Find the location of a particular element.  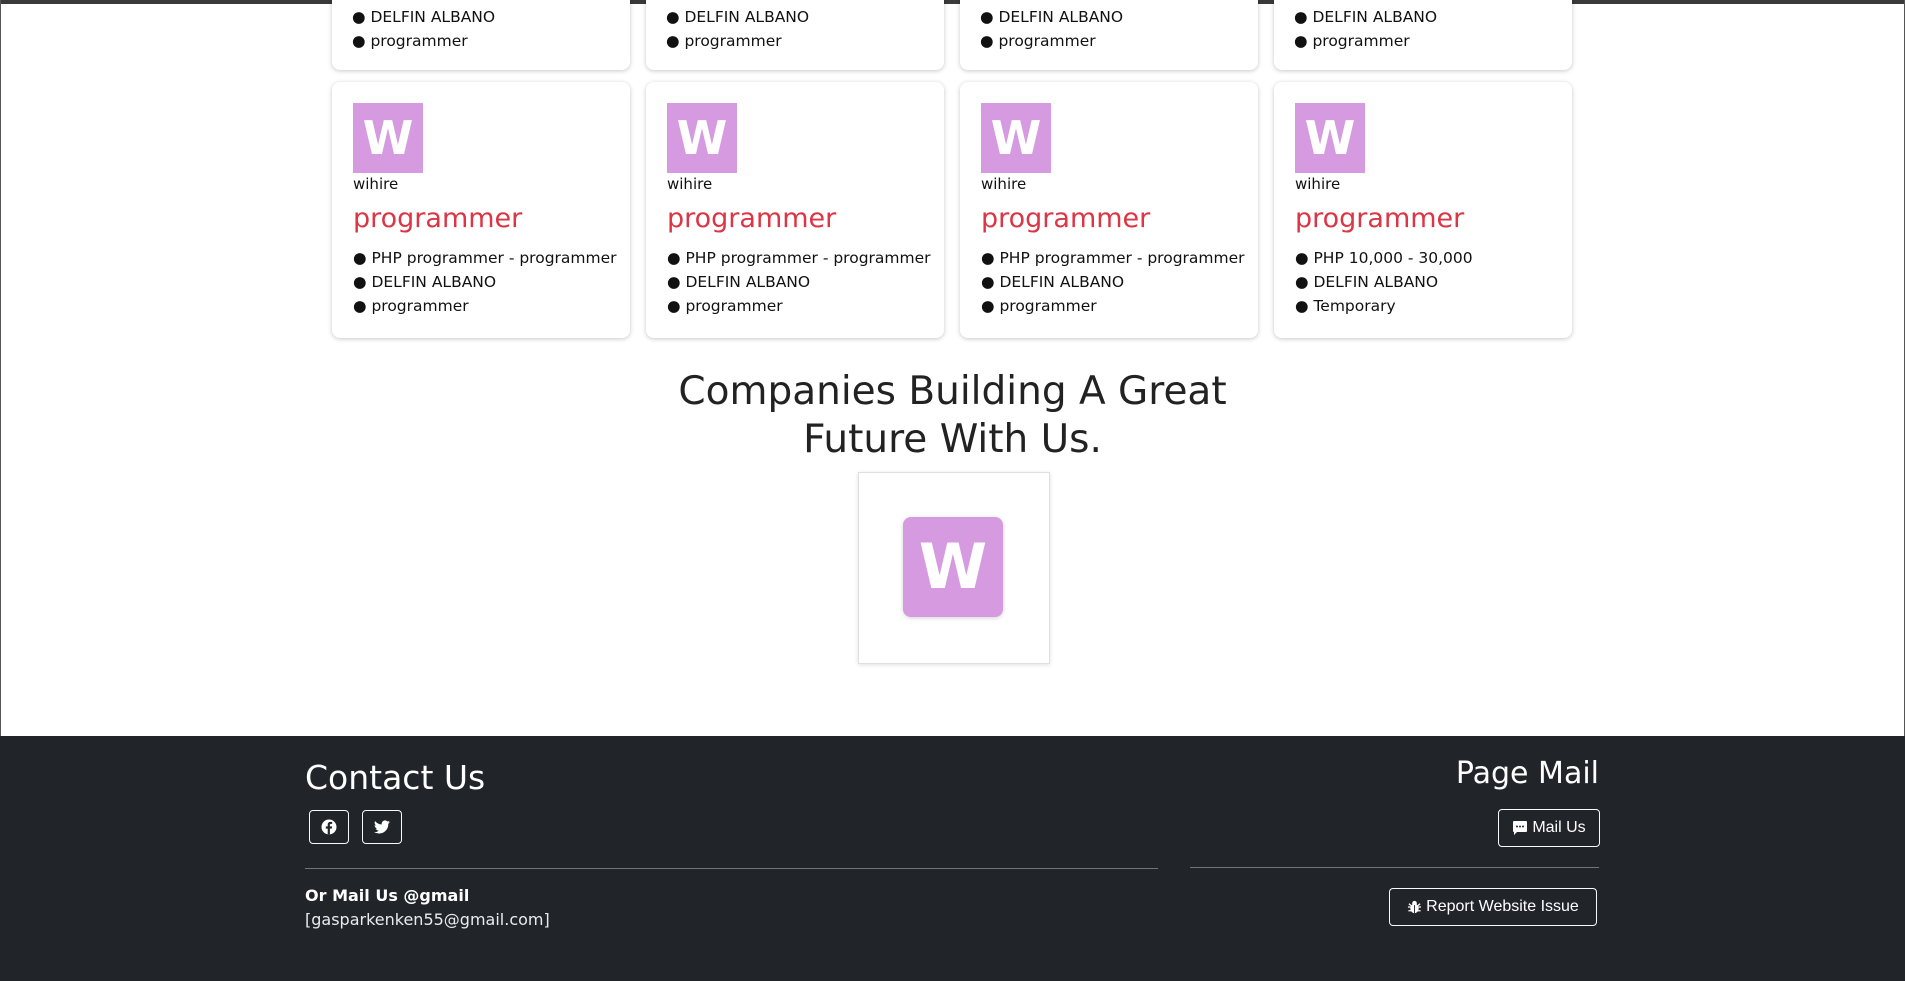

footer-divider-right is located at coordinates (1394, 867).